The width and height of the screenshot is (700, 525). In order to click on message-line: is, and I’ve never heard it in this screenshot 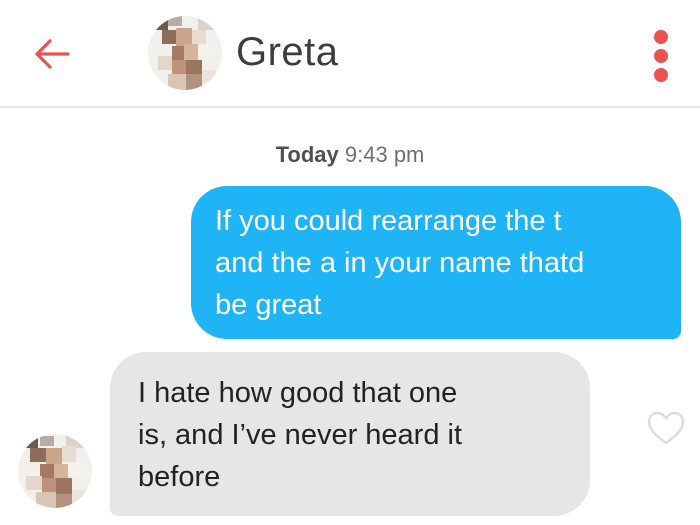, I will do `click(300, 435)`.